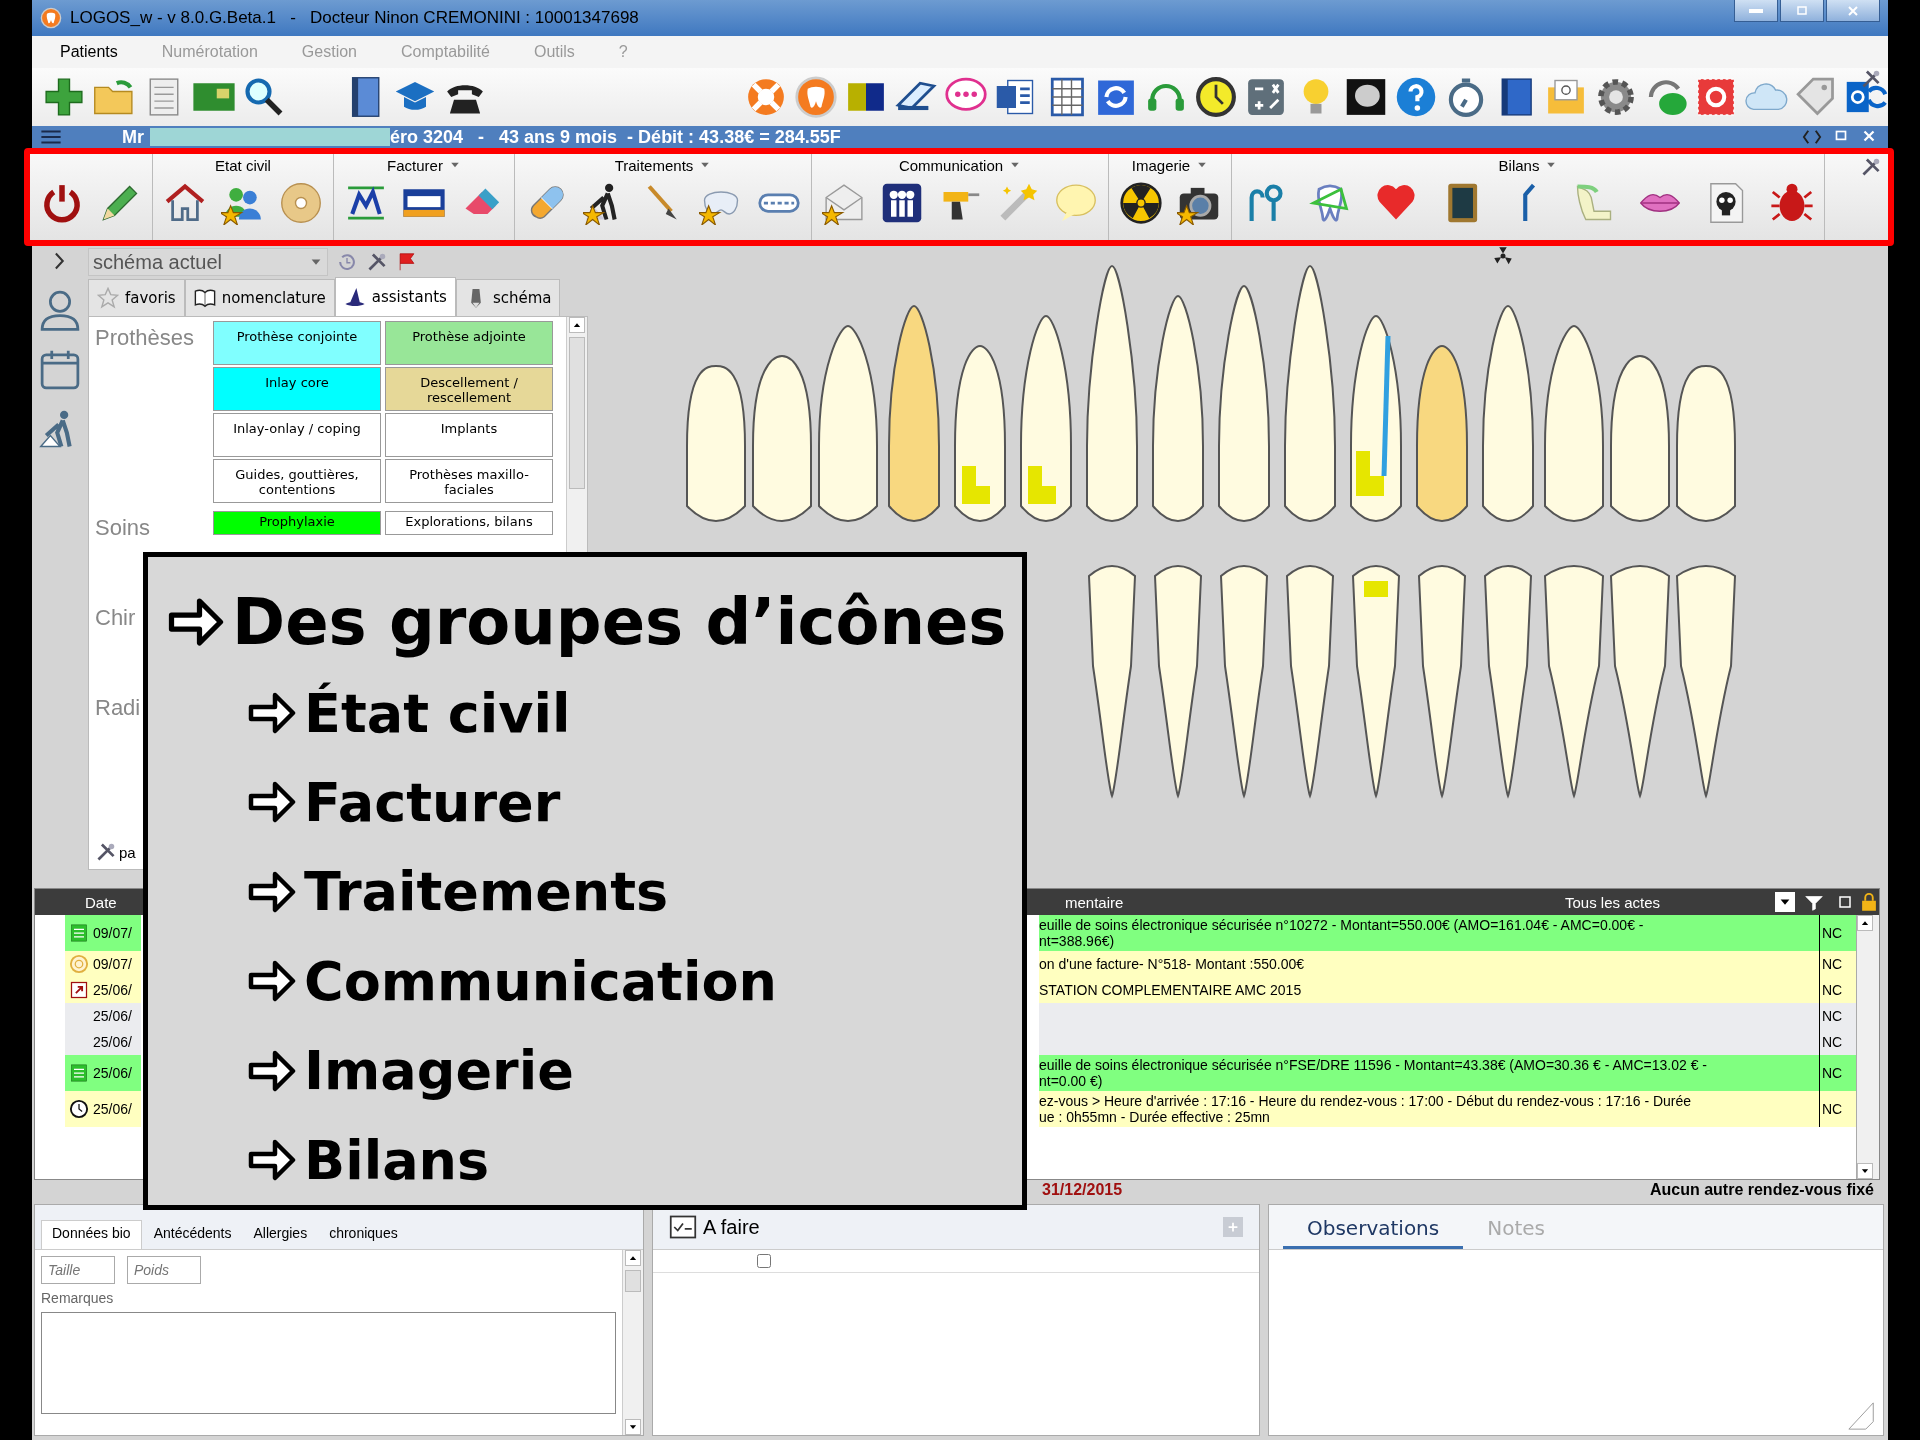 Image resolution: width=1920 pixels, height=1440 pixels. What do you see at coordinates (1802, 11) in the screenshot?
I see `maximize-button` at bounding box center [1802, 11].